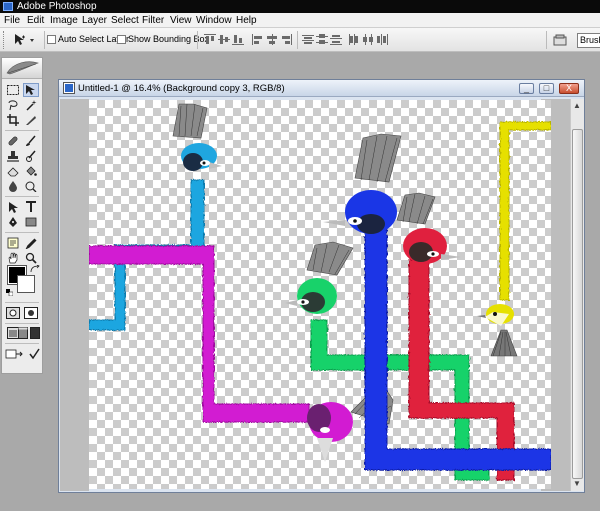  What do you see at coordinates (13, 105) in the screenshot?
I see `lasso-tool-icon` at bounding box center [13, 105].